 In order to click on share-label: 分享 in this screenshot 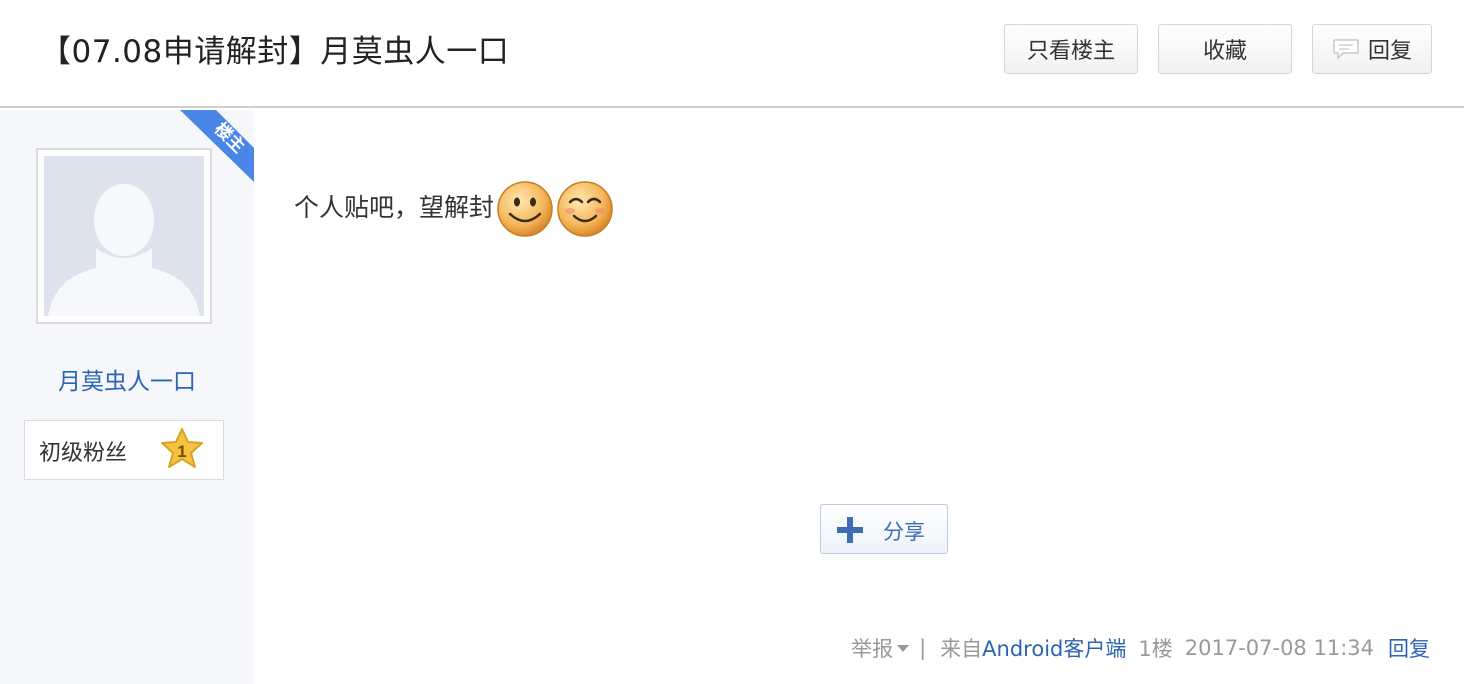, I will do `click(904, 532)`.